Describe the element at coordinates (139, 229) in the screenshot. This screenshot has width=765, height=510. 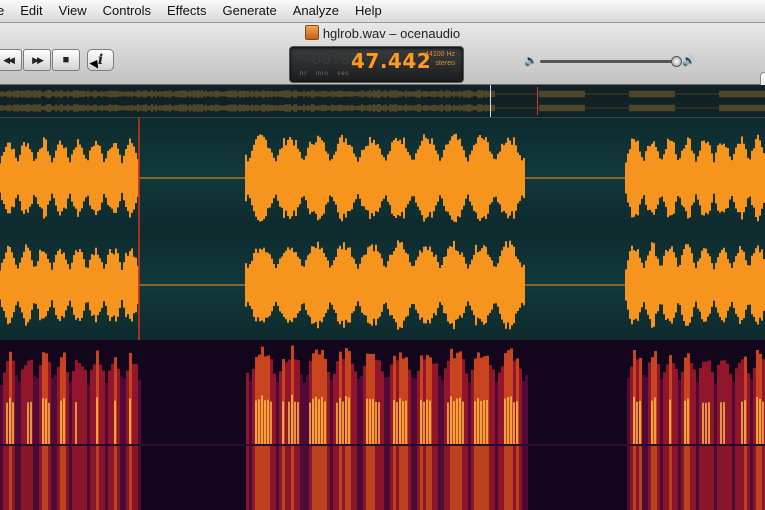
I see `playhead-cursor` at that location.